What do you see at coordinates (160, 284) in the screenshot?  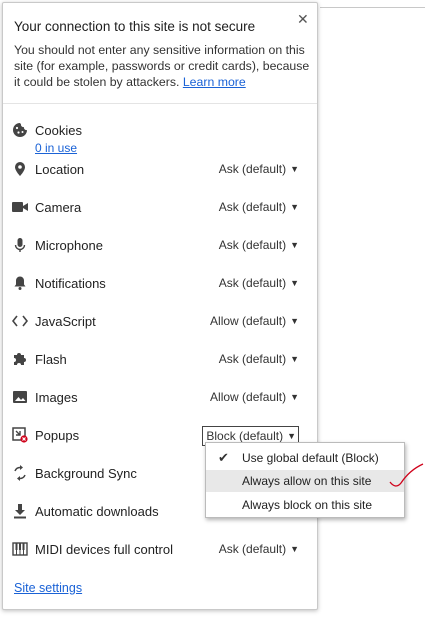 I see `permission-row-notifications: Notifications Ask (default) ▼` at bounding box center [160, 284].